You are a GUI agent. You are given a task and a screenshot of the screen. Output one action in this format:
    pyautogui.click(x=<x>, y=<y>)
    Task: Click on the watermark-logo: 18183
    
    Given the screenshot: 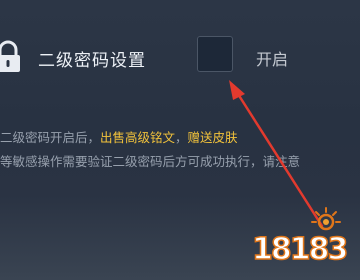 What is the action you would take?
    pyautogui.click(x=300, y=249)
    